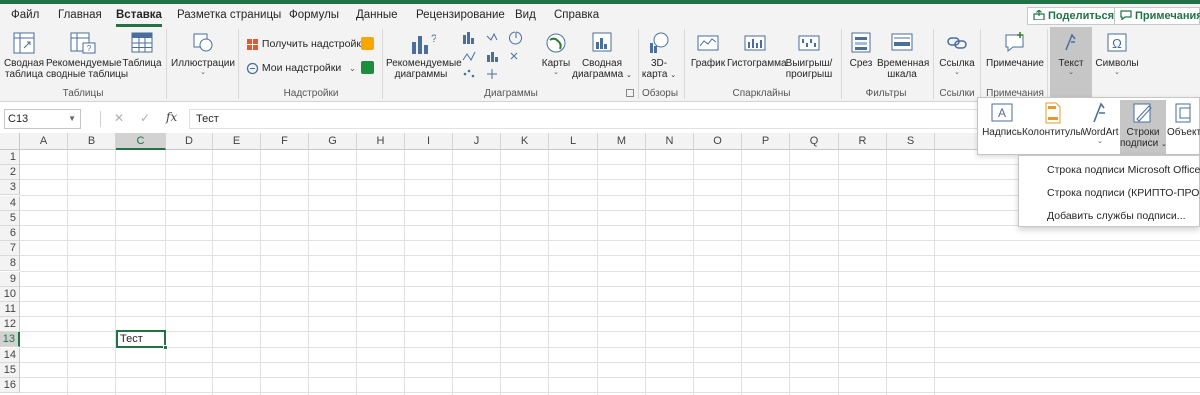 Image resolution: width=1200 pixels, height=395 pixels. Describe the element at coordinates (237, 141) in the screenshot. I see `column-header: E` at that location.